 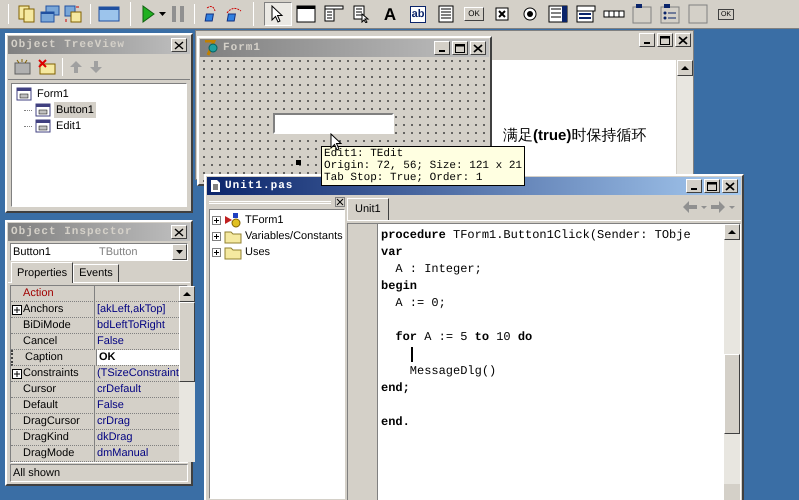 I want to click on new-item-icon, so click(x=23, y=66).